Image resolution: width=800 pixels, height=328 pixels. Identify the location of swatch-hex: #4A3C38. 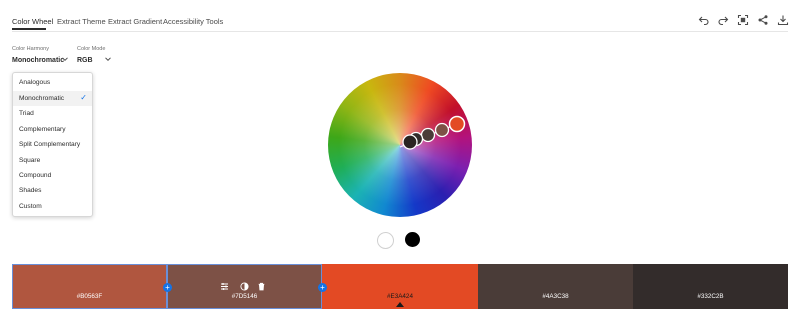
(555, 296).